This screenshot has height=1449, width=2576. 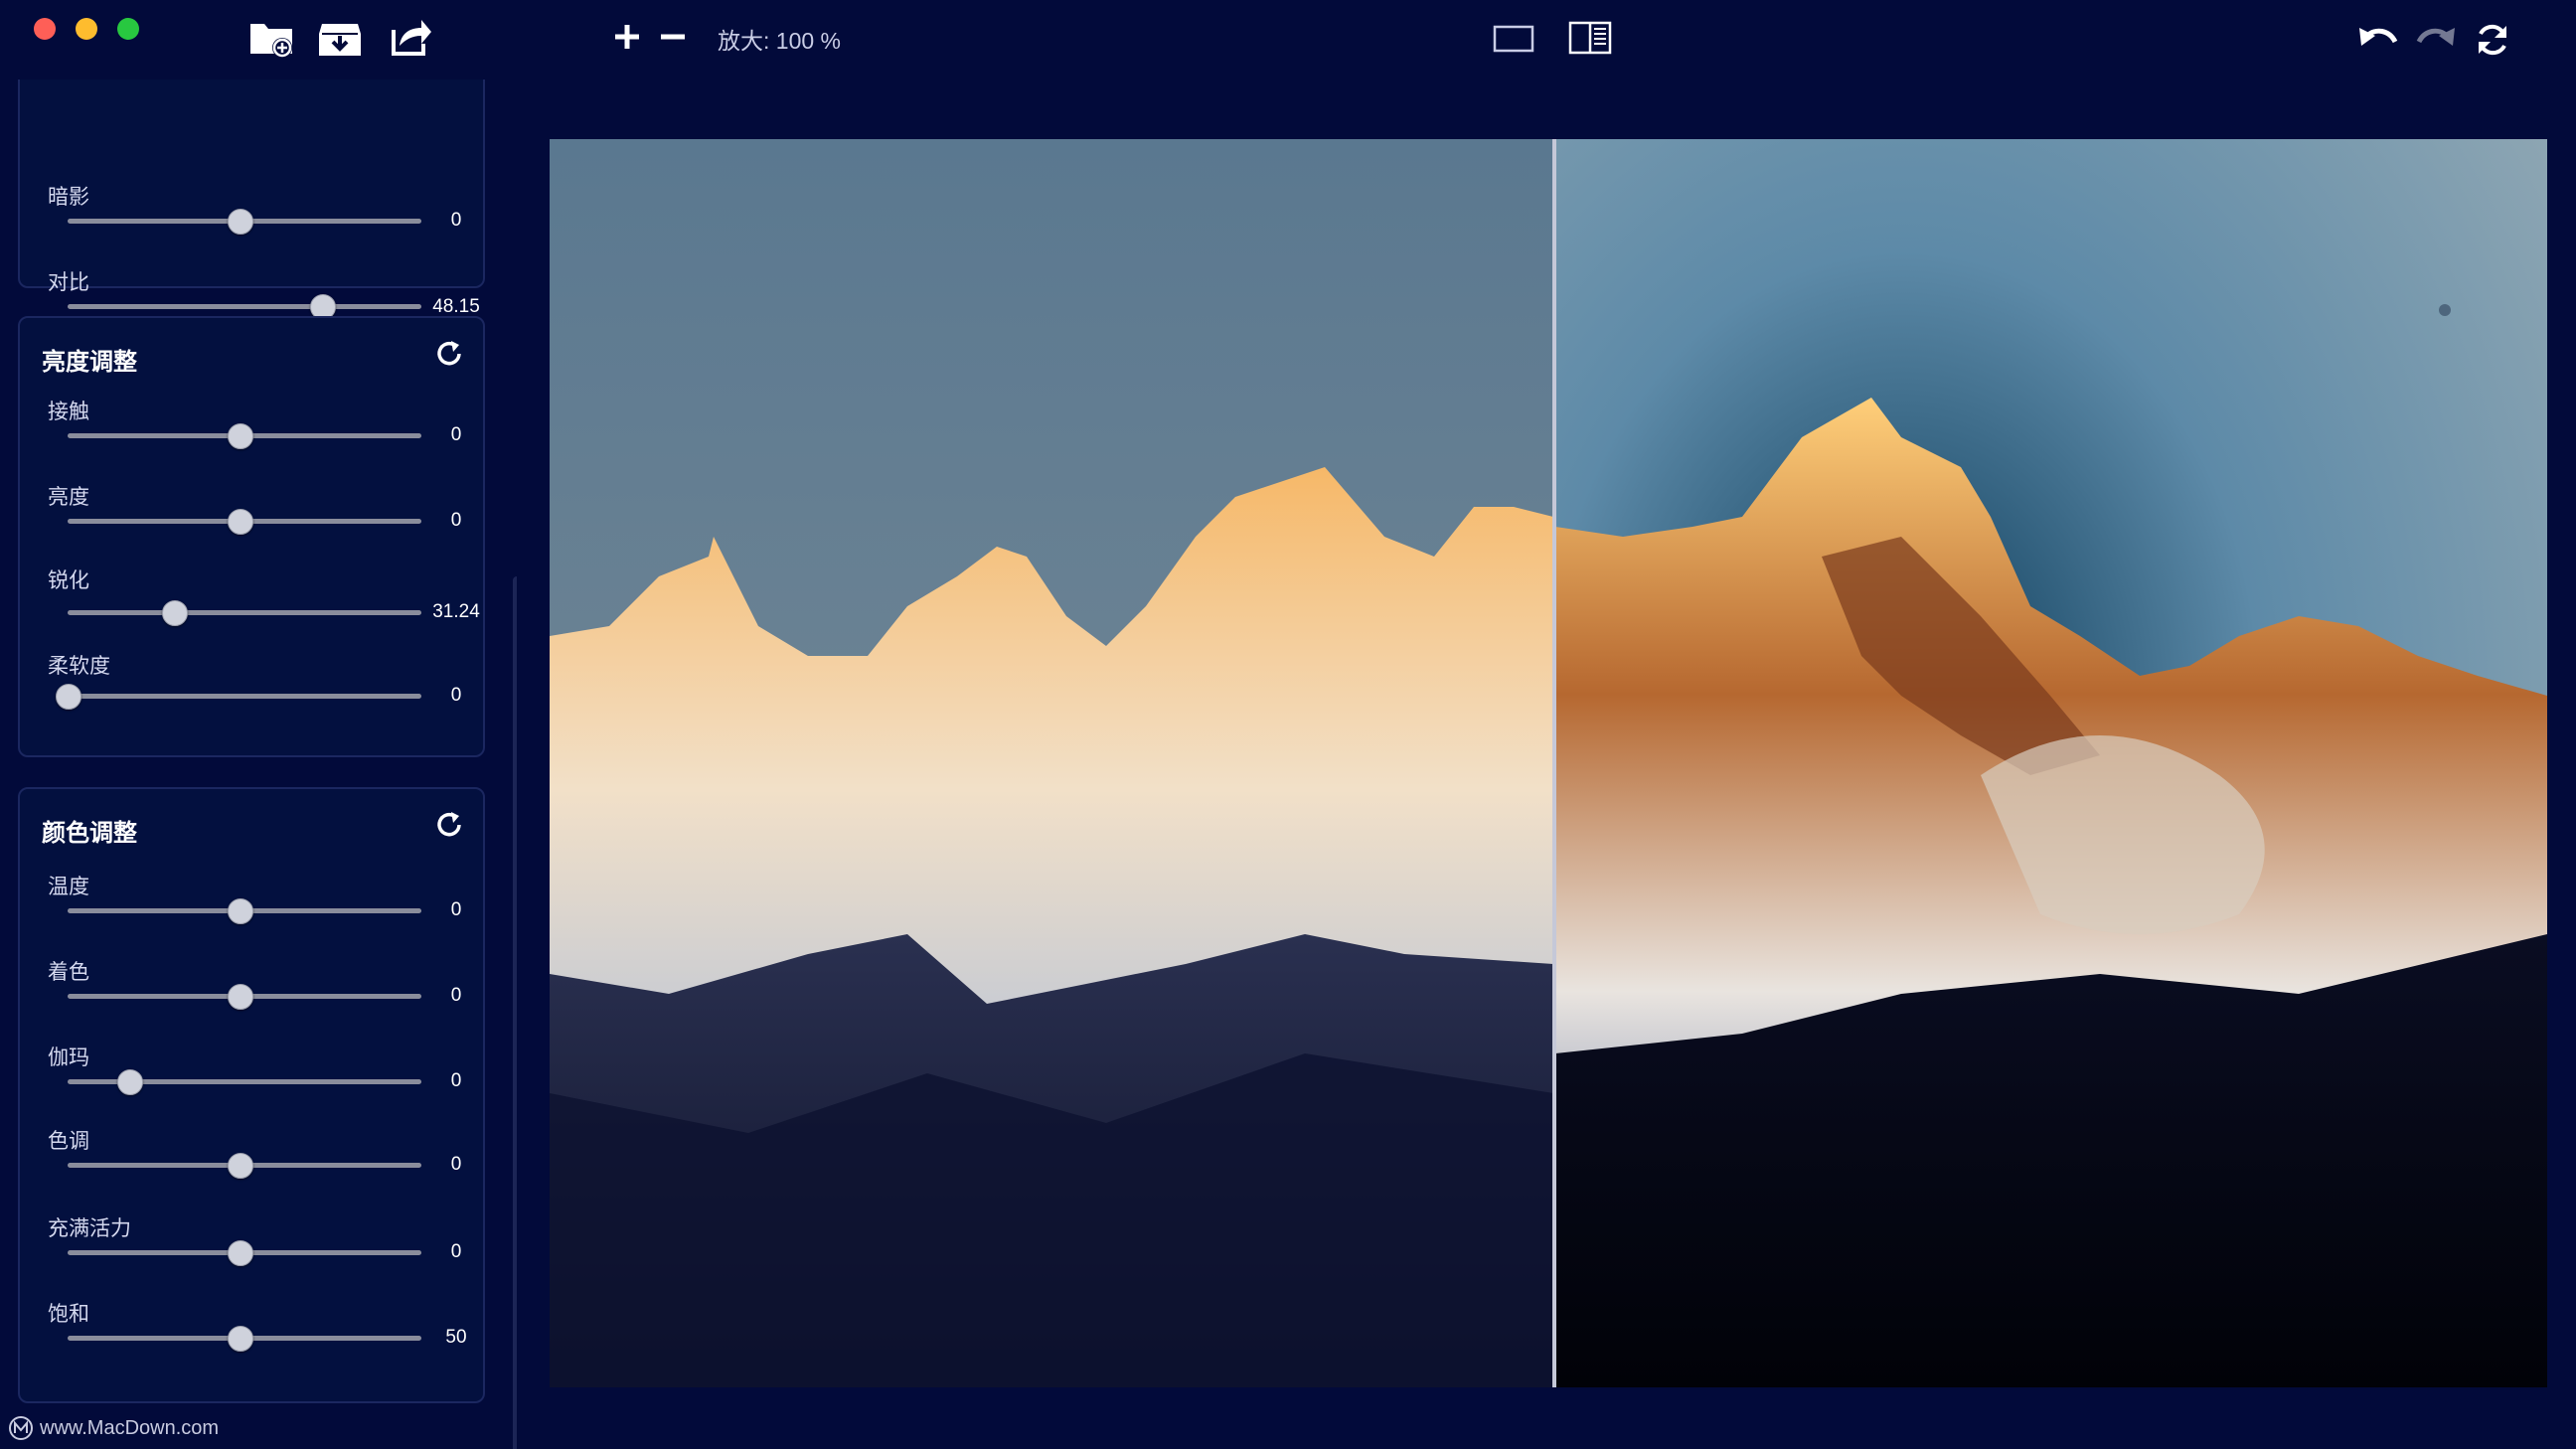 I want to click on redo-icon, so click(x=2436, y=39).